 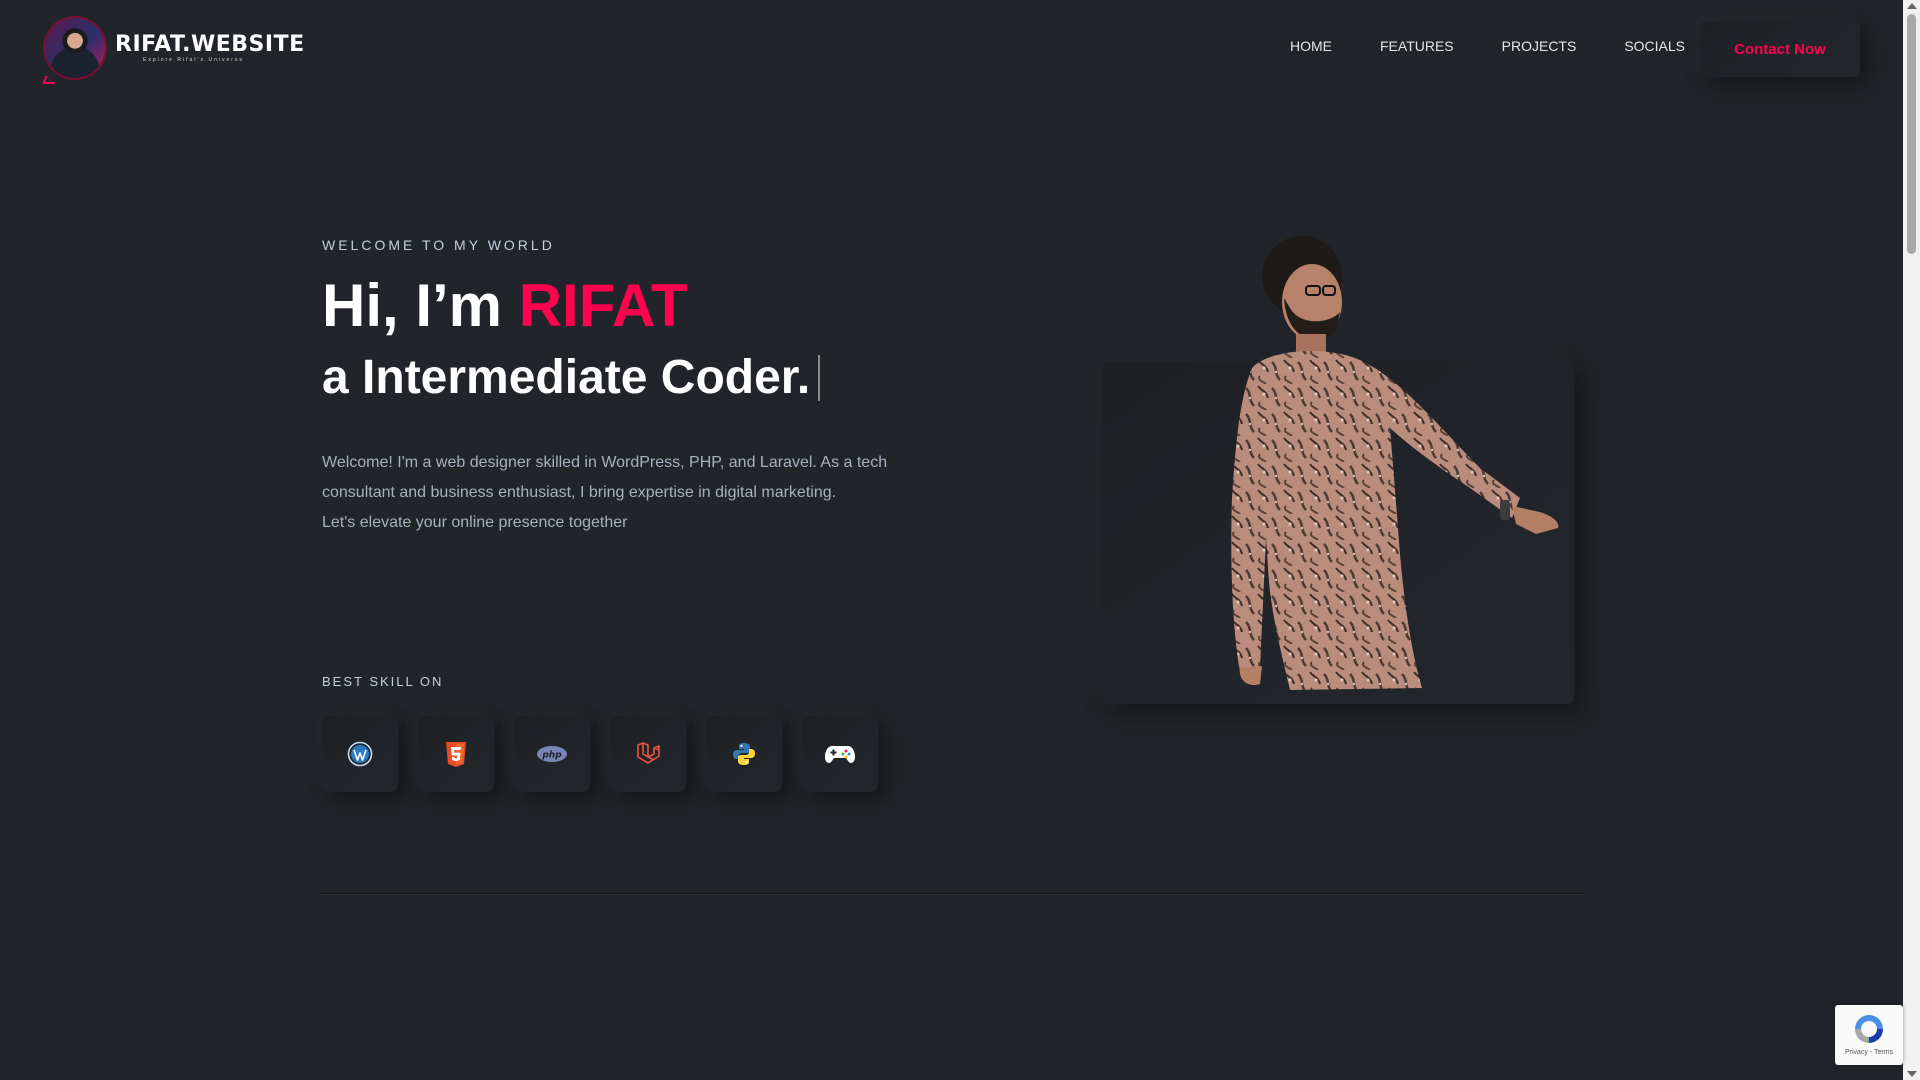 I want to click on skill-wordpress, so click(x=360, y=754).